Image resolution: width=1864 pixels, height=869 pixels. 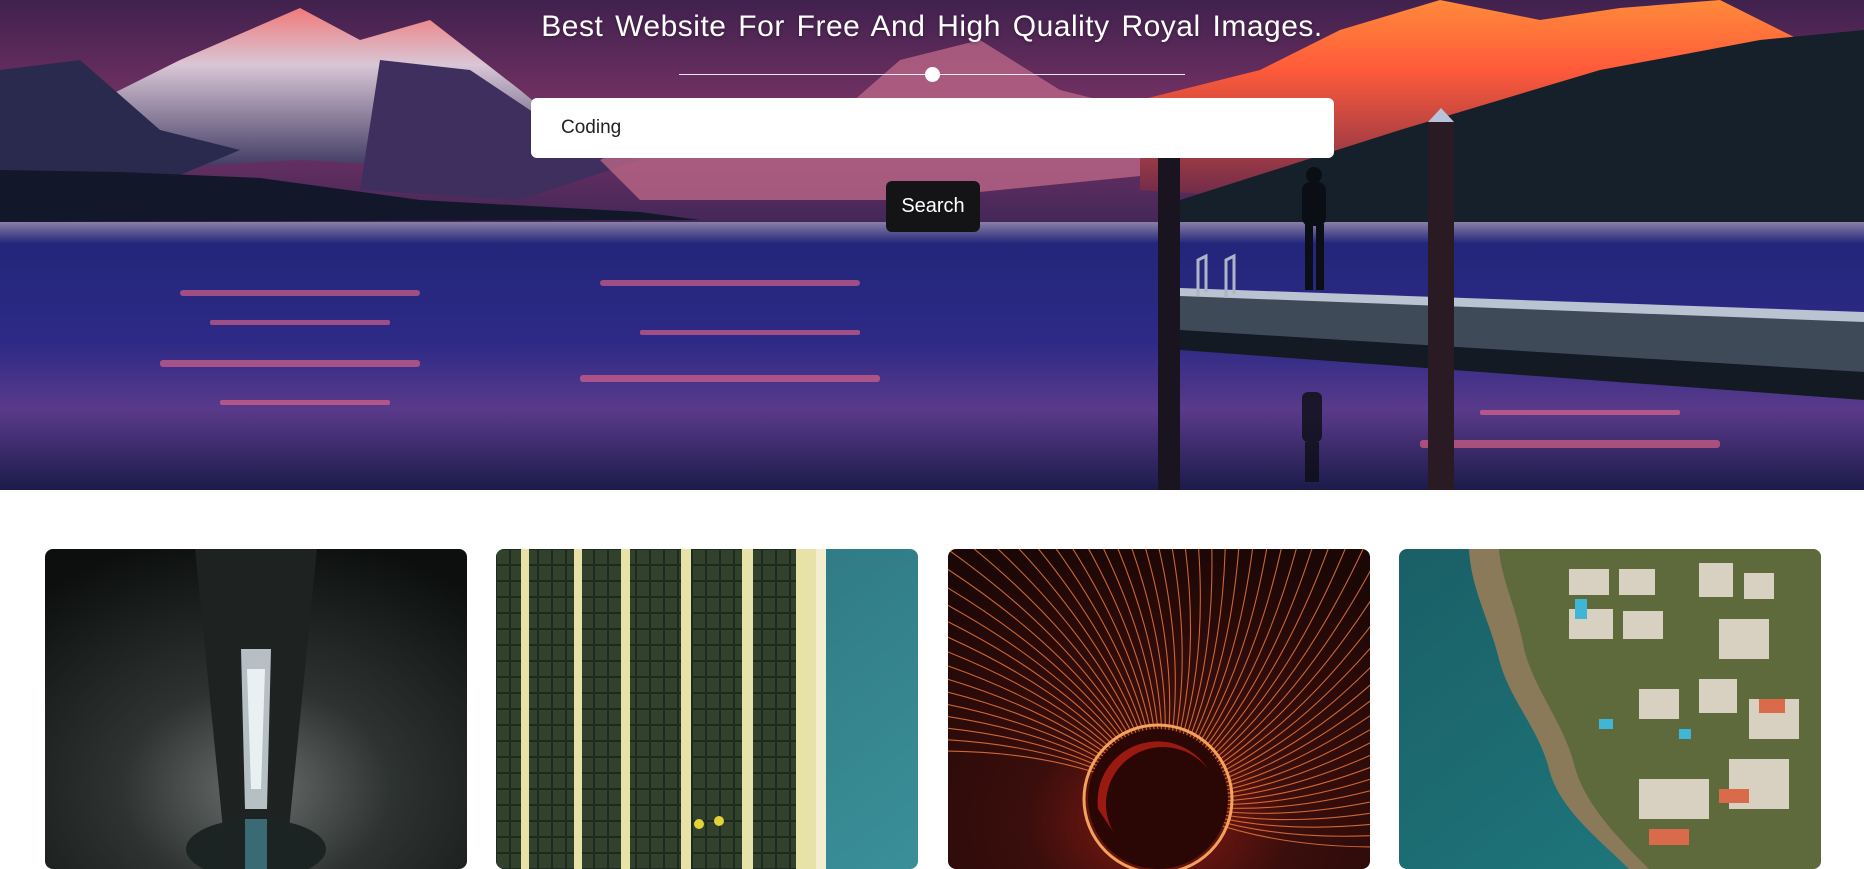 I want to click on tunnel-image, so click(x=256, y=709).